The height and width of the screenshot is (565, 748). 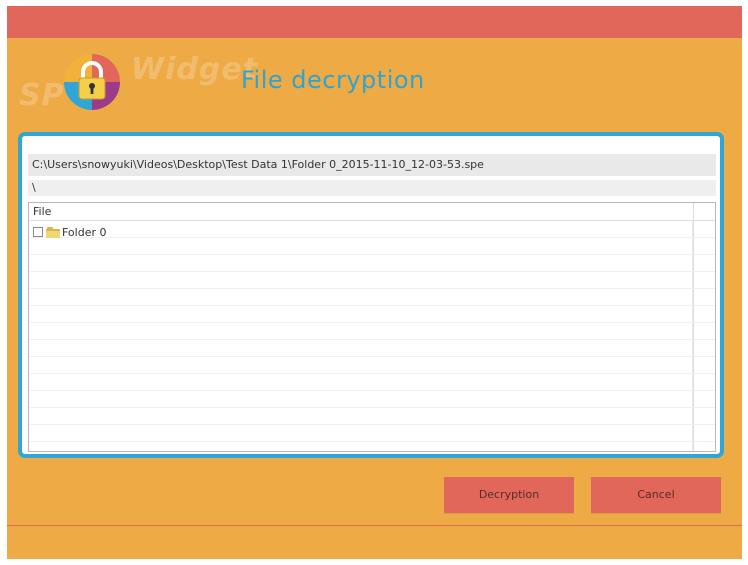 What do you see at coordinates (53, 232) in the screenshot?
I see `folder-icon` at bounding box center [53, 232].